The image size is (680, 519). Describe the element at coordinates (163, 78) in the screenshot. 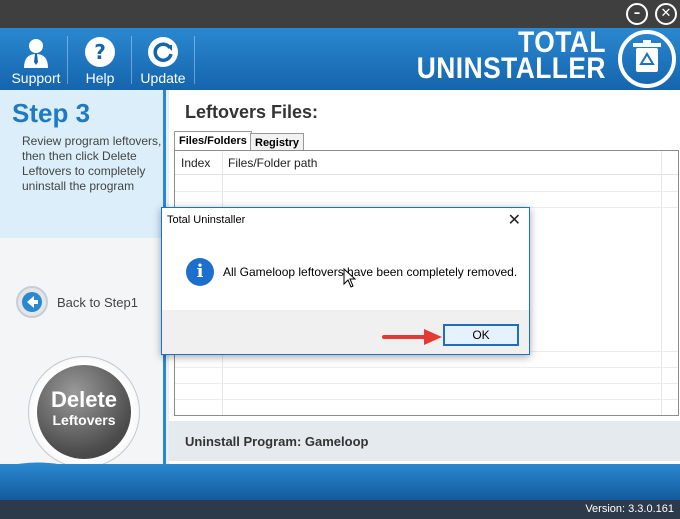

I see `update-label: Update` at that location.